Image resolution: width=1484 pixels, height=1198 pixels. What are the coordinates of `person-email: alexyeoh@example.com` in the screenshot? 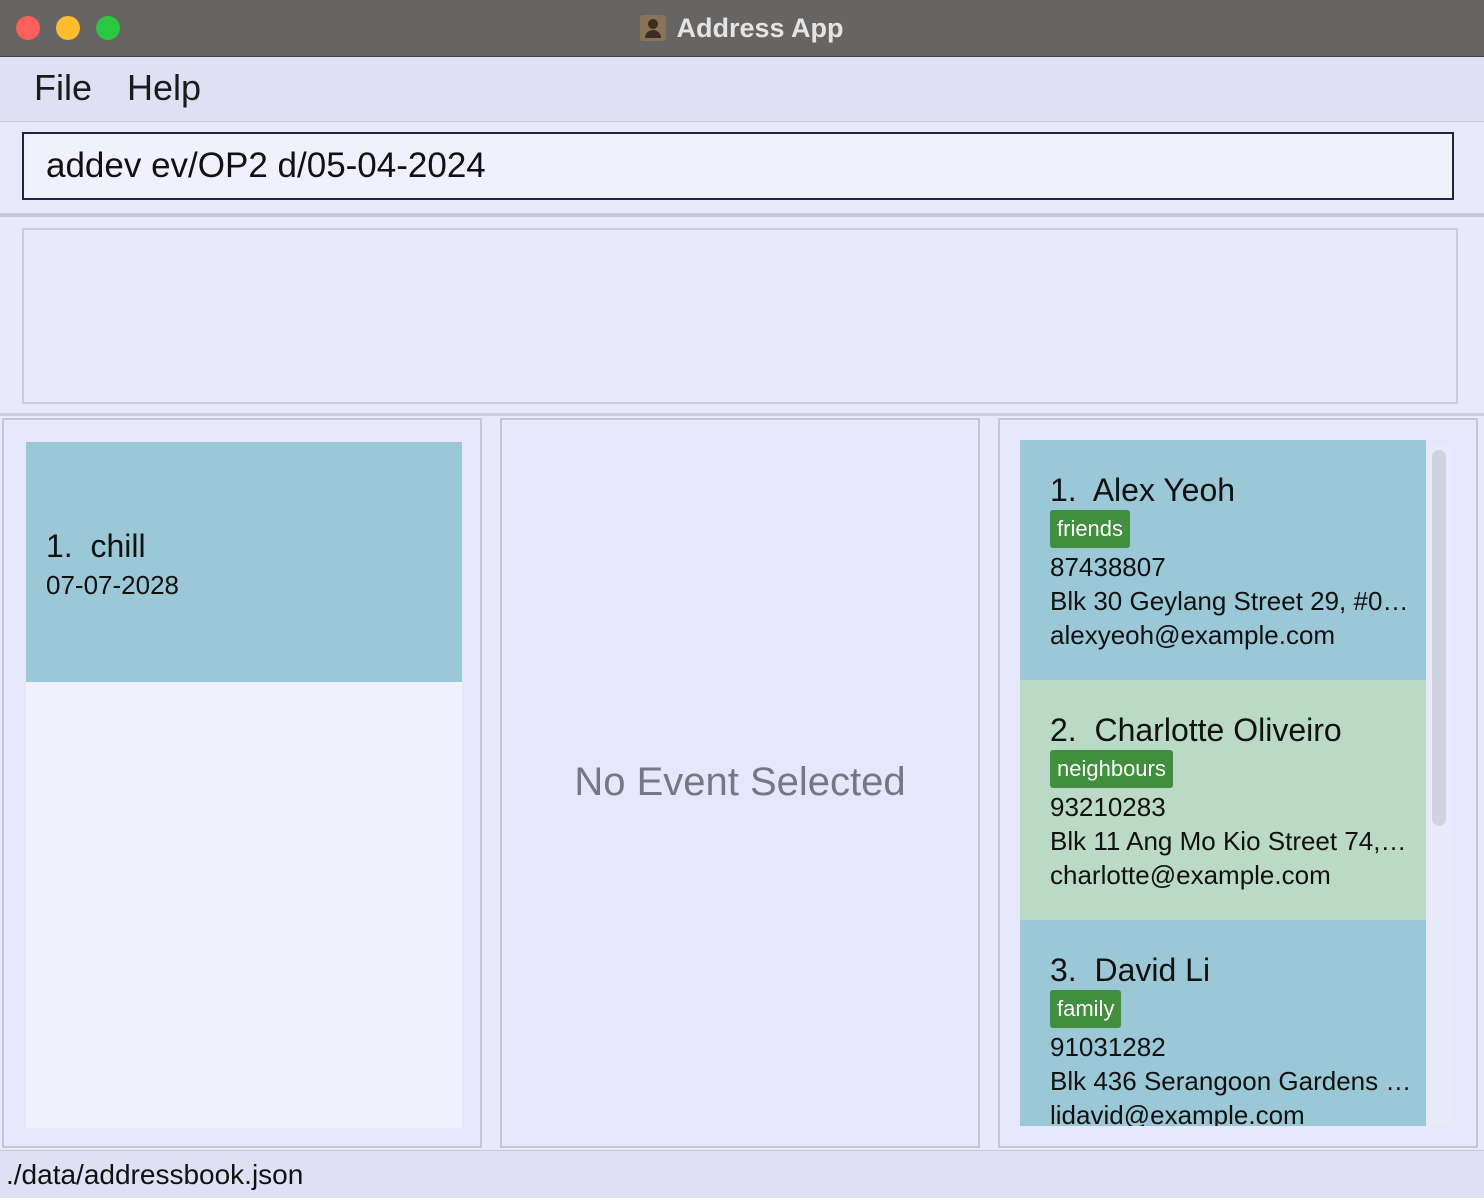 It's located at (1193, 635).